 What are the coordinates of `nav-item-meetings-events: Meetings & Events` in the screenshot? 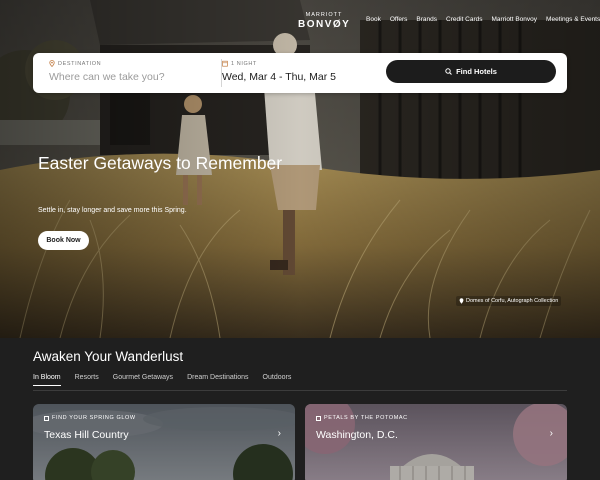 It's located at (573, 20).